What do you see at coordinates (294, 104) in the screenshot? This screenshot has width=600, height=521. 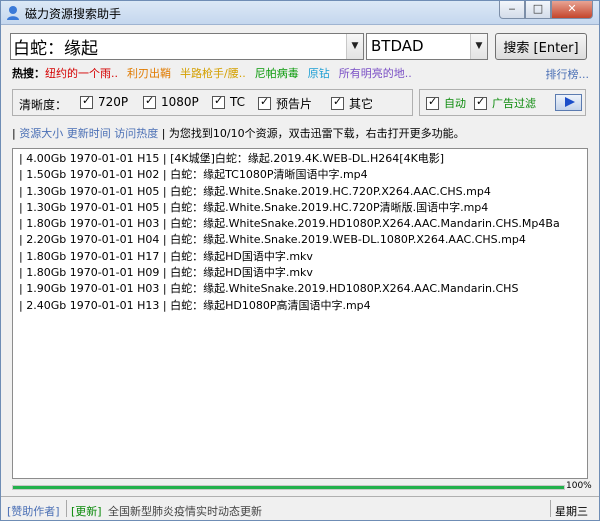 I see `filter-trailer-label: 预告片` at bounding box center [294, 104].